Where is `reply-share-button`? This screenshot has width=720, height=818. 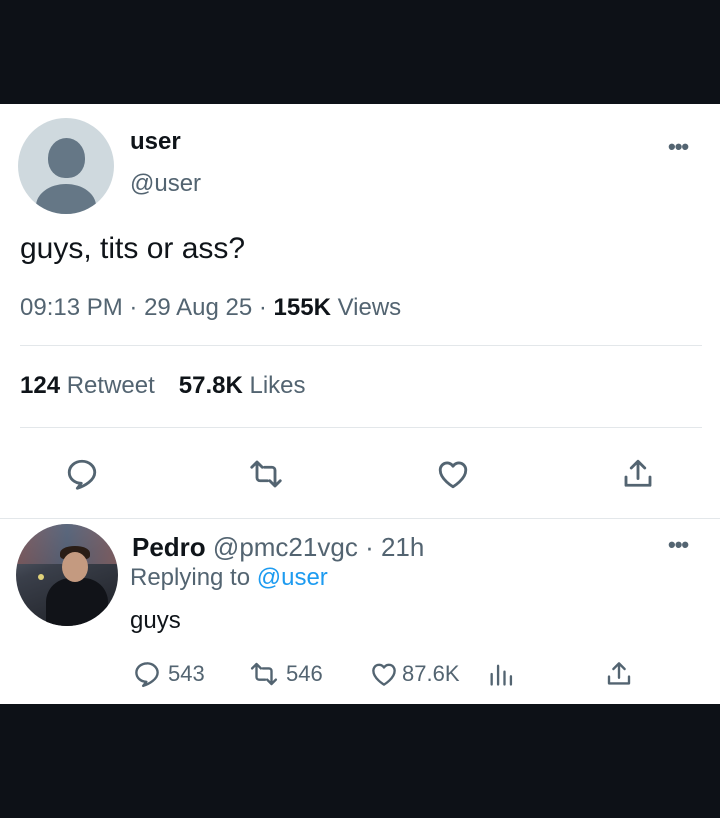 reply-share-button is located at coordinates (619, 674).